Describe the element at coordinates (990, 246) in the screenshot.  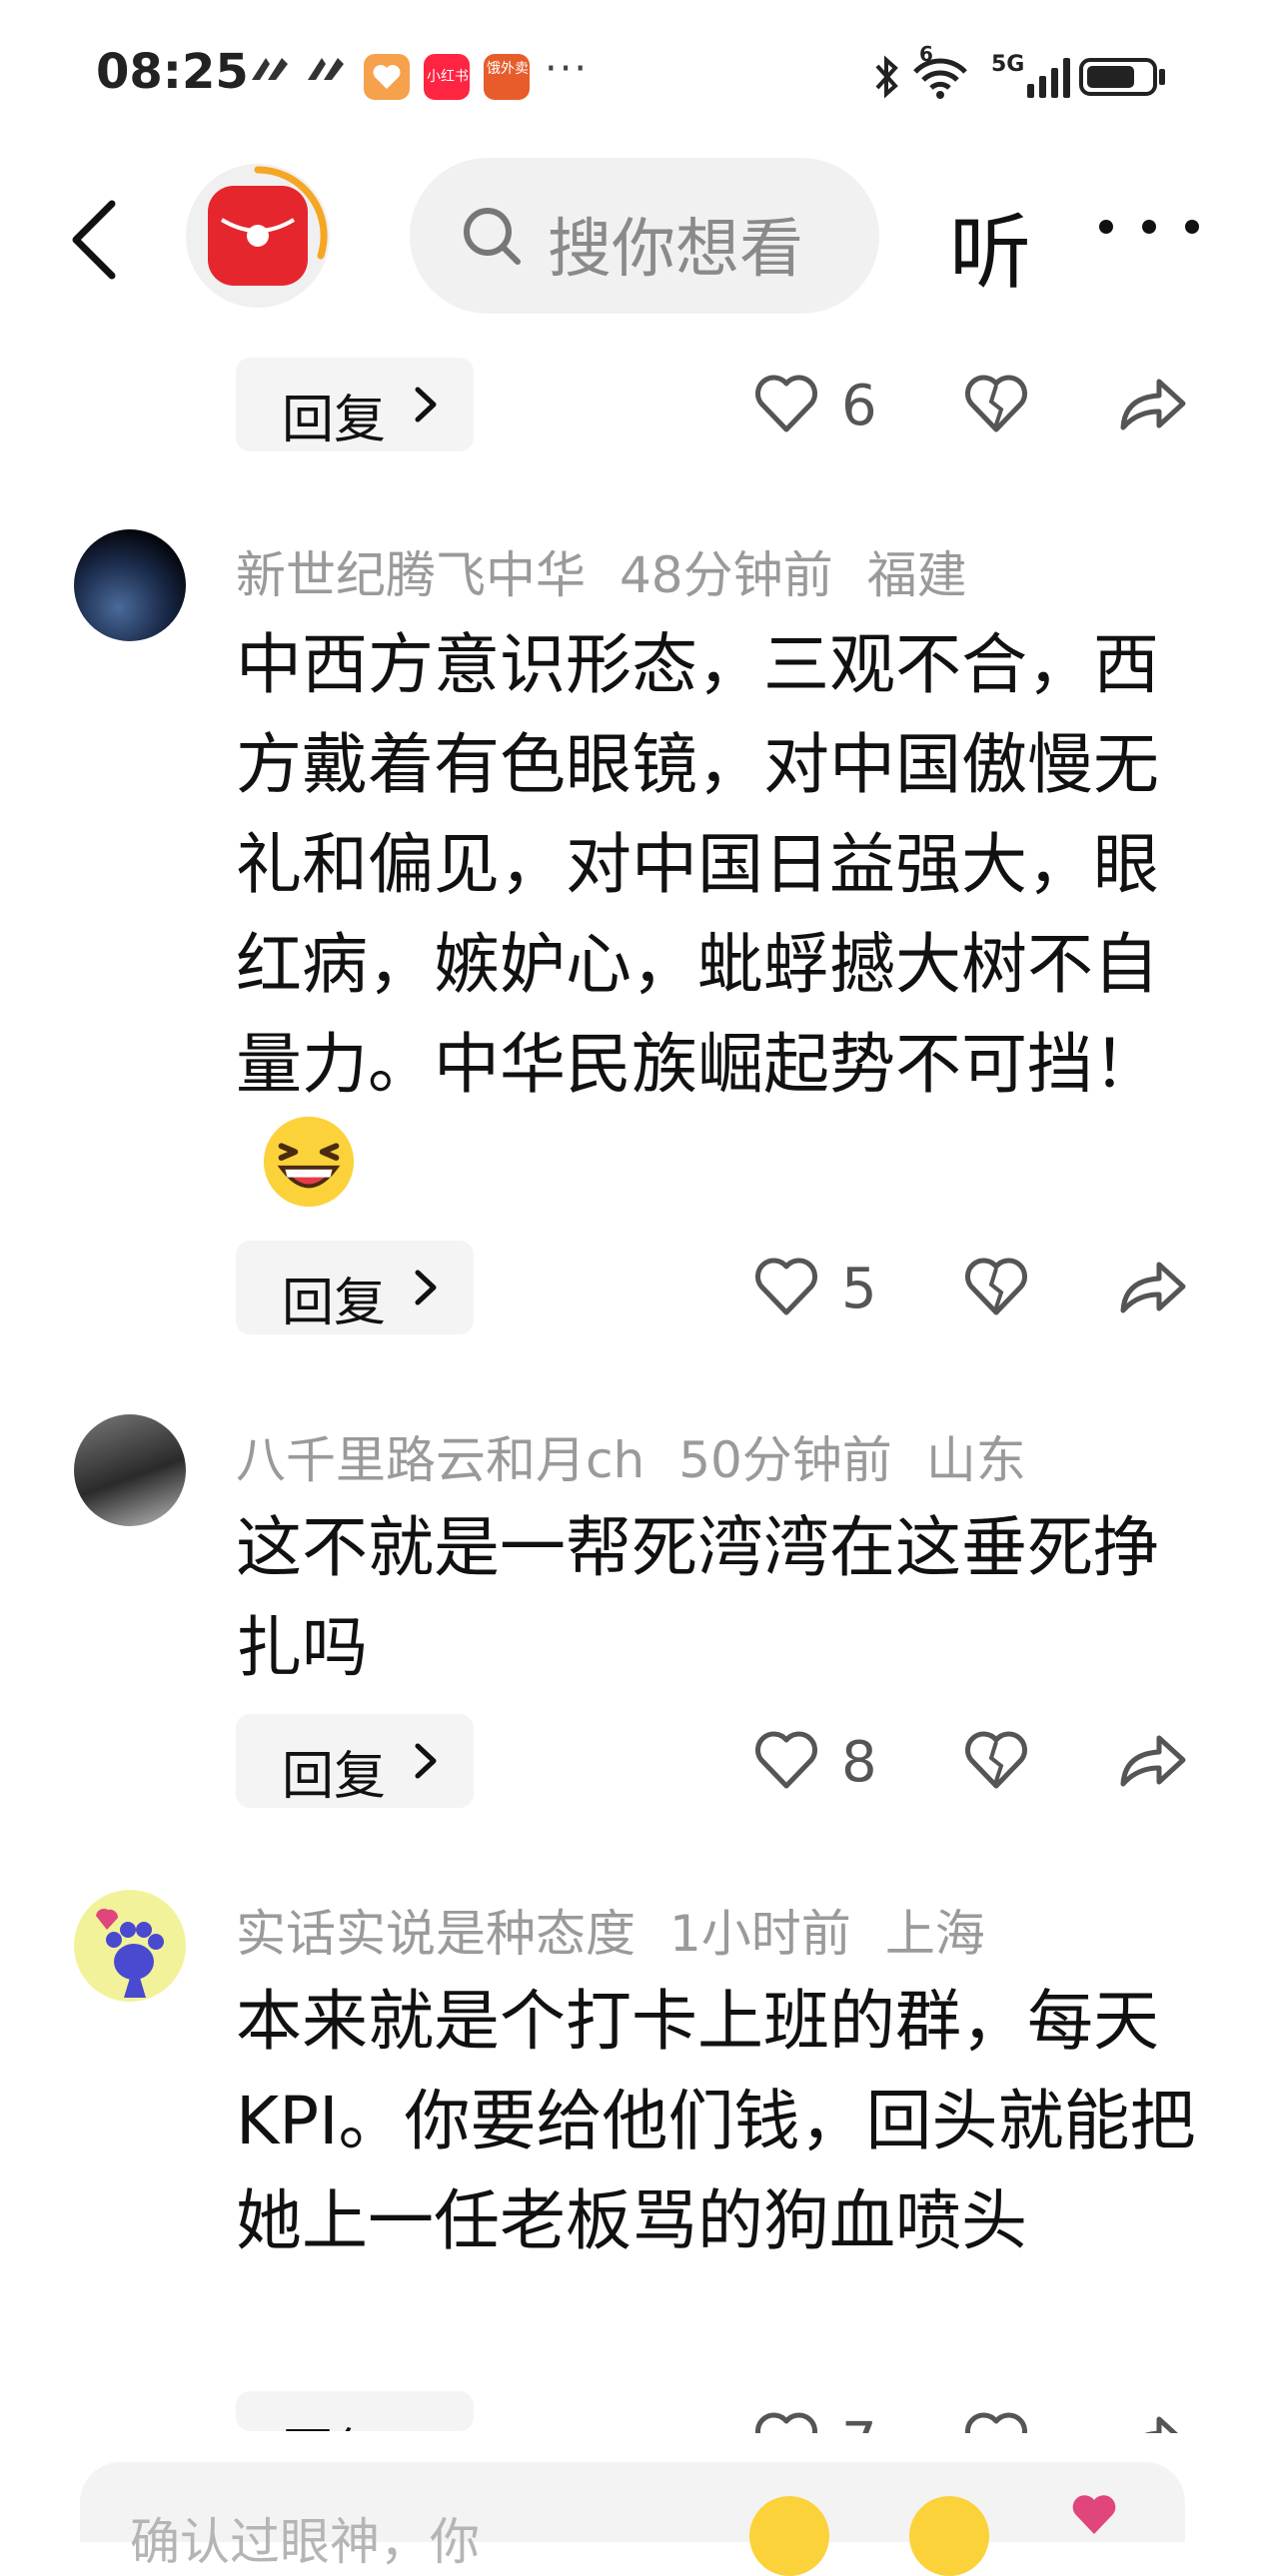
I see `listen-button: 听` at that location.